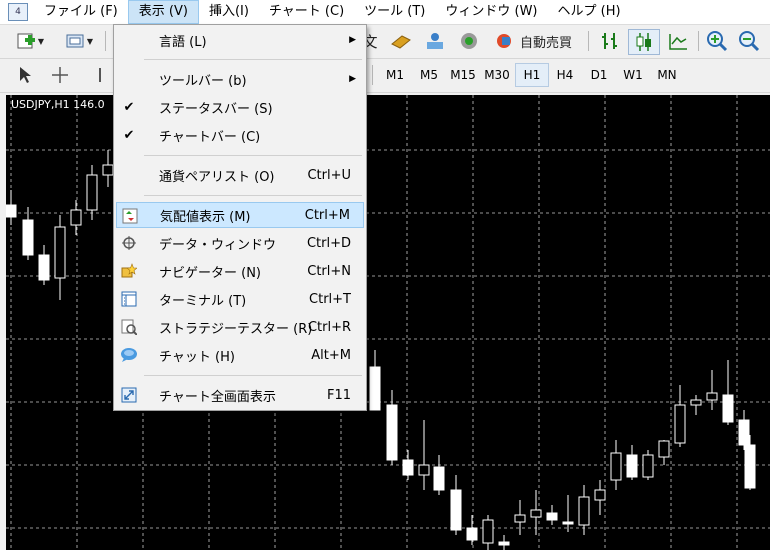  What do you see at coordinates (633, 75) in the screenshot?
I see `timeframe-w1: W1` at bounding box center [633, 75].